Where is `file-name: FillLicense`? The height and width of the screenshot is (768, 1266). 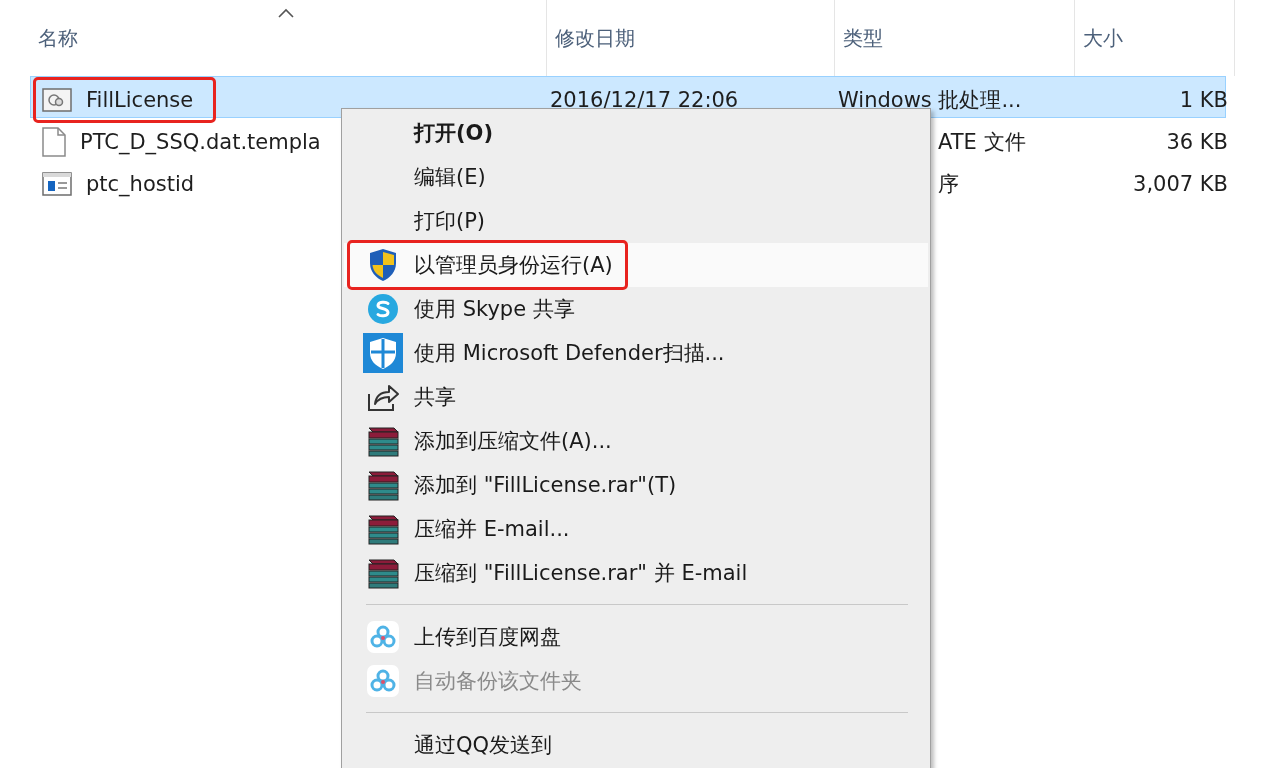
file-name: FillLicense is located at coordinates (139, 100).